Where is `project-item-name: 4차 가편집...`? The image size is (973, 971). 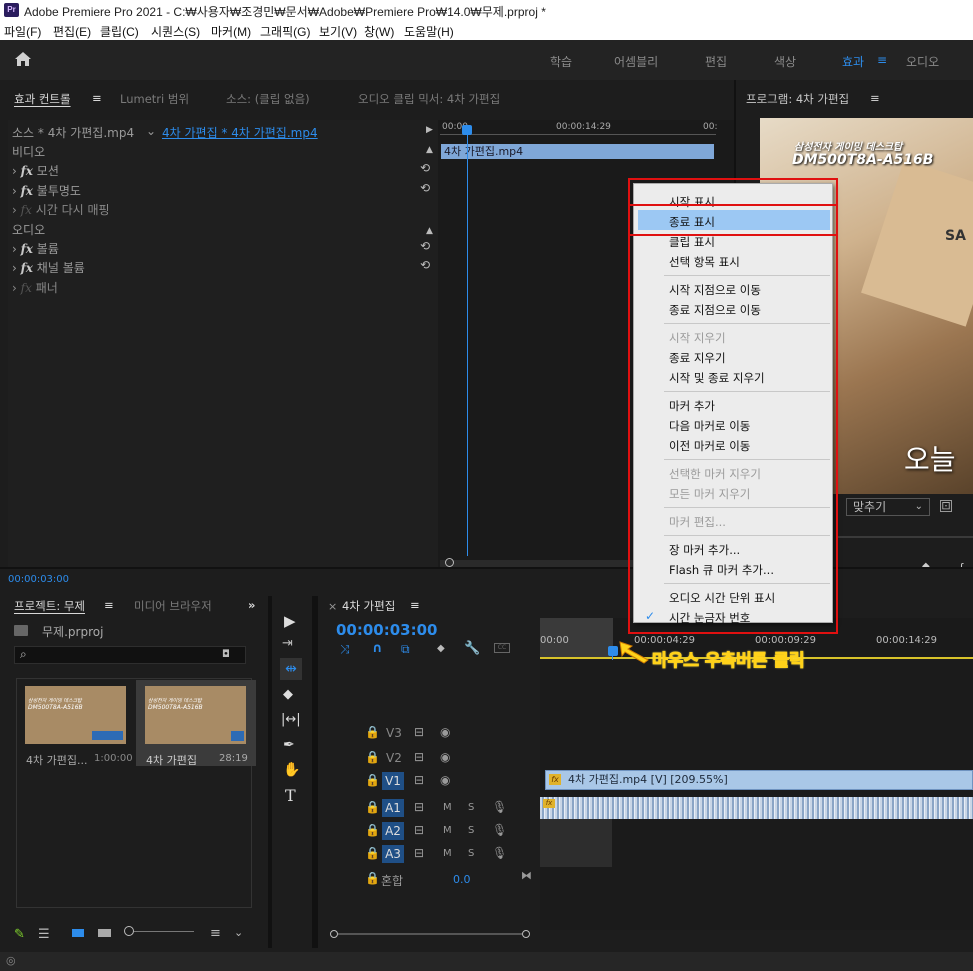 project-item-name: 4차 가편집... is located at coordinates (56, 760).